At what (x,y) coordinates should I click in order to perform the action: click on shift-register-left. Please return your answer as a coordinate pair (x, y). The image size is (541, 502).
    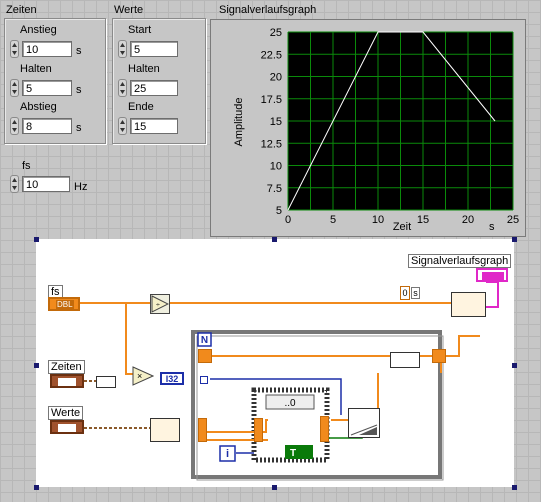
    Looking at the image, I should click on (205, 356).